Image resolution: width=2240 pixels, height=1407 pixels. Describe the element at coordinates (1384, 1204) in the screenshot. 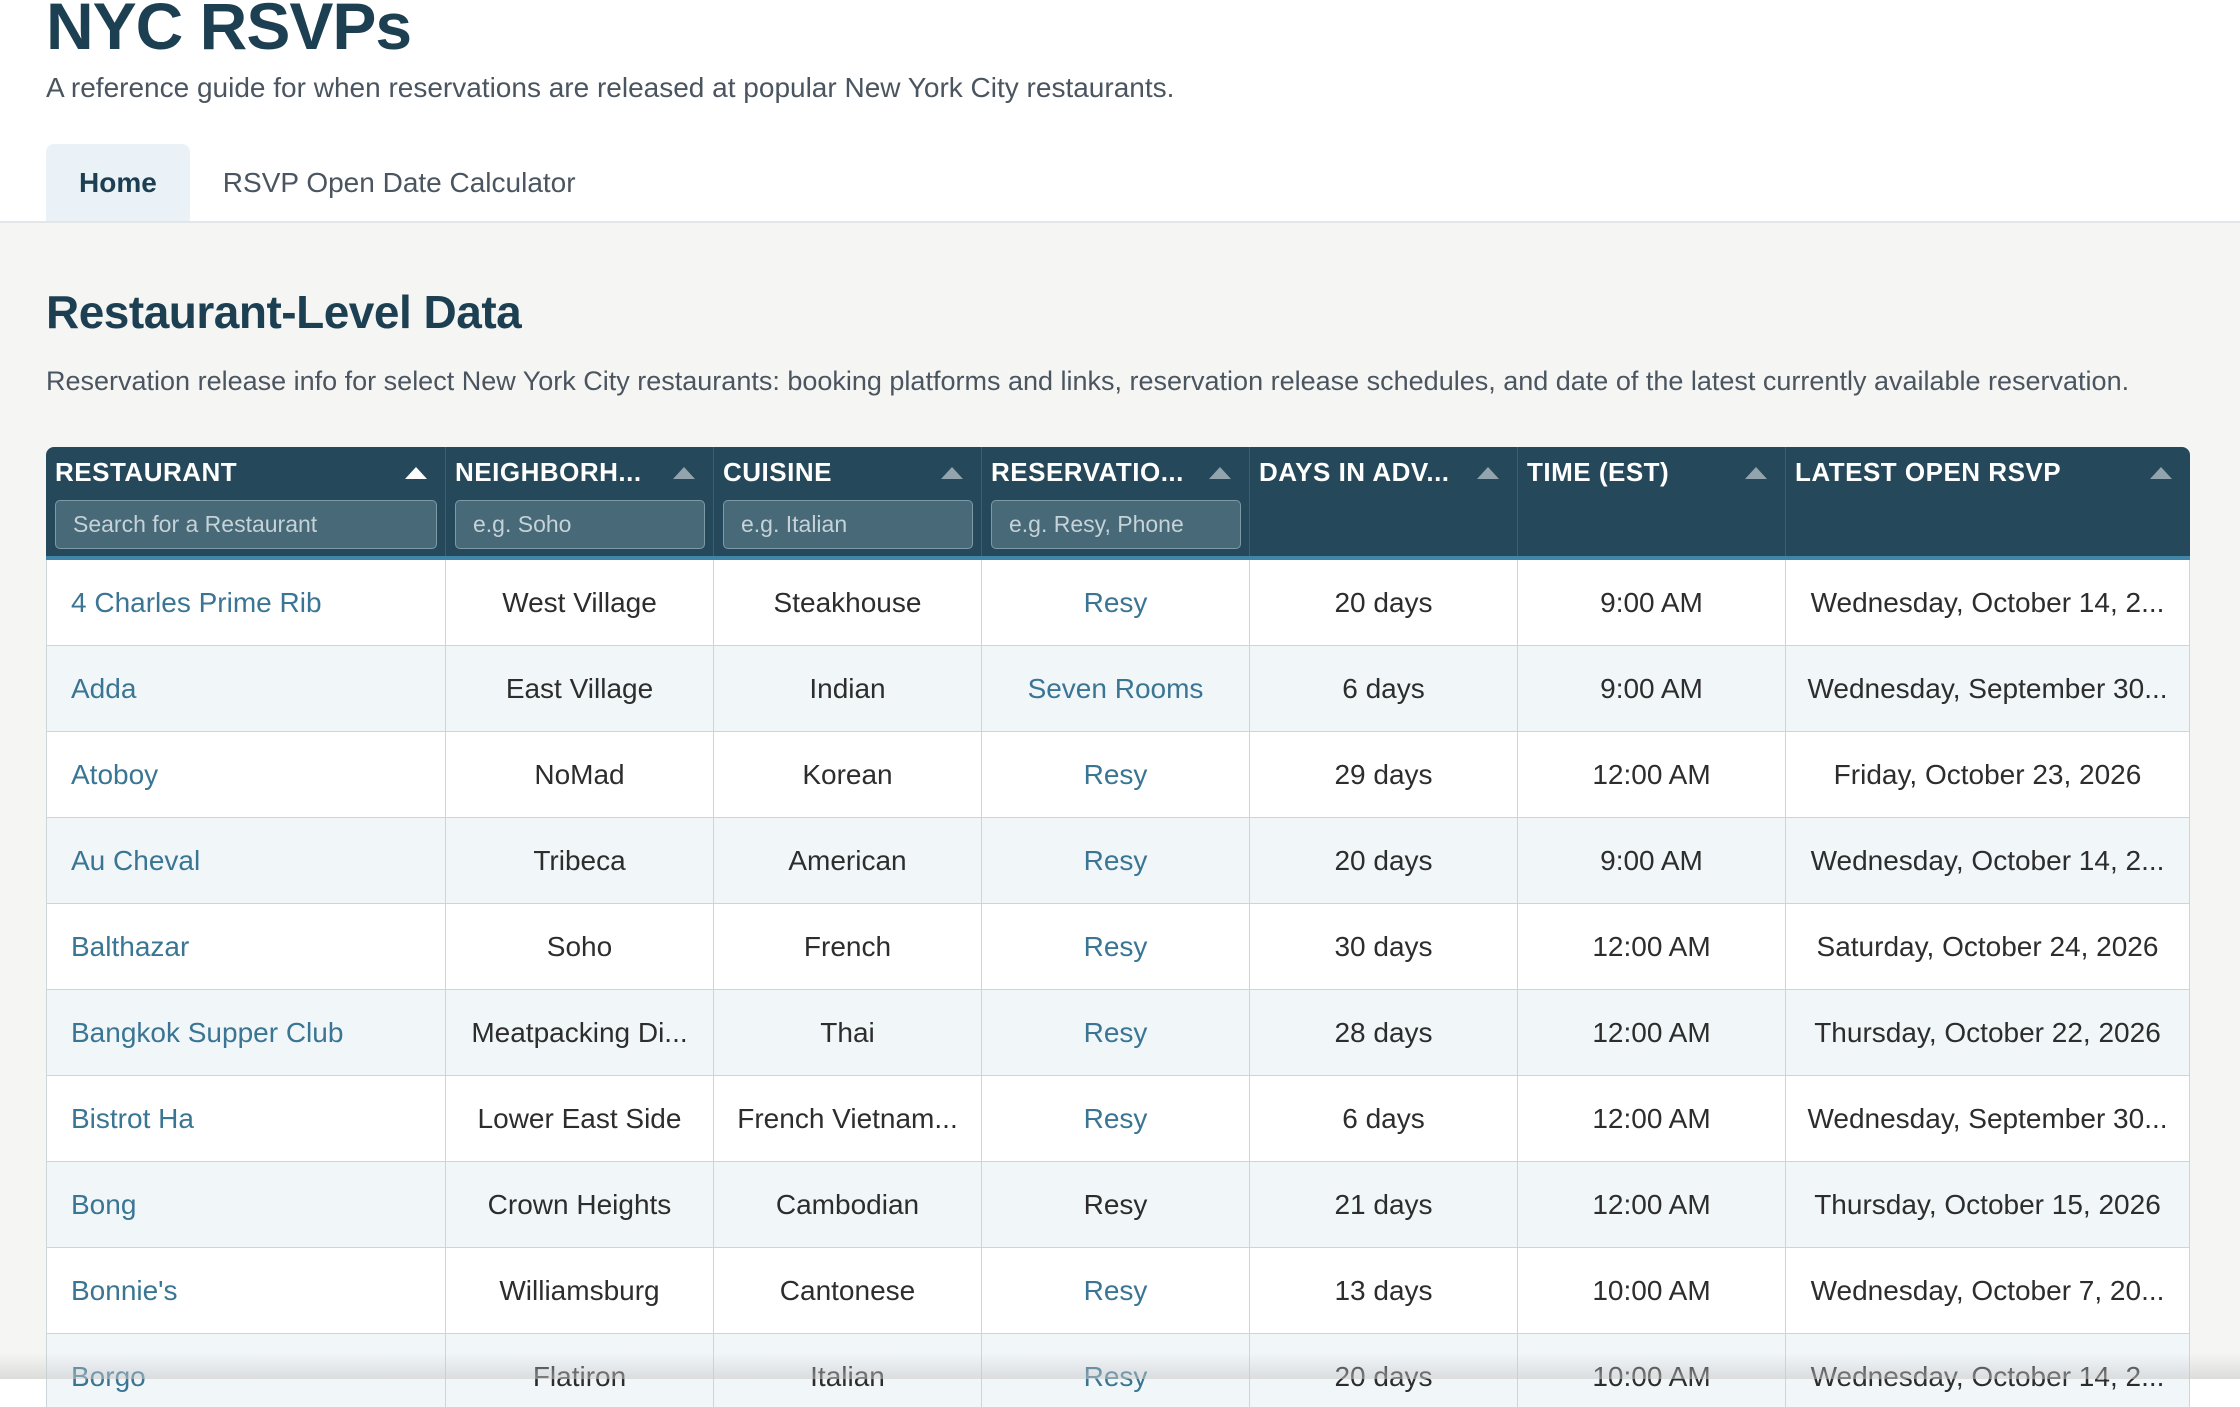

I see `days-in-advance-cell: 21 days` at that location.